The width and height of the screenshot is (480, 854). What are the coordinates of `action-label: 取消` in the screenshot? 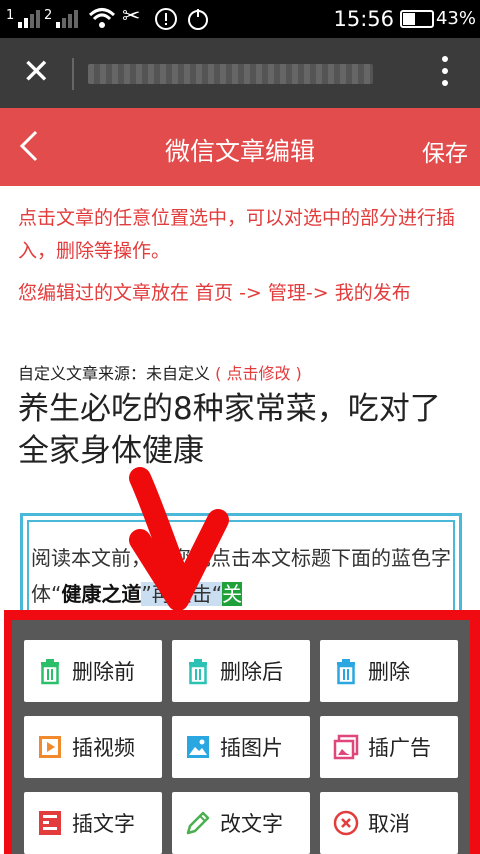 It's located at (389, 824).